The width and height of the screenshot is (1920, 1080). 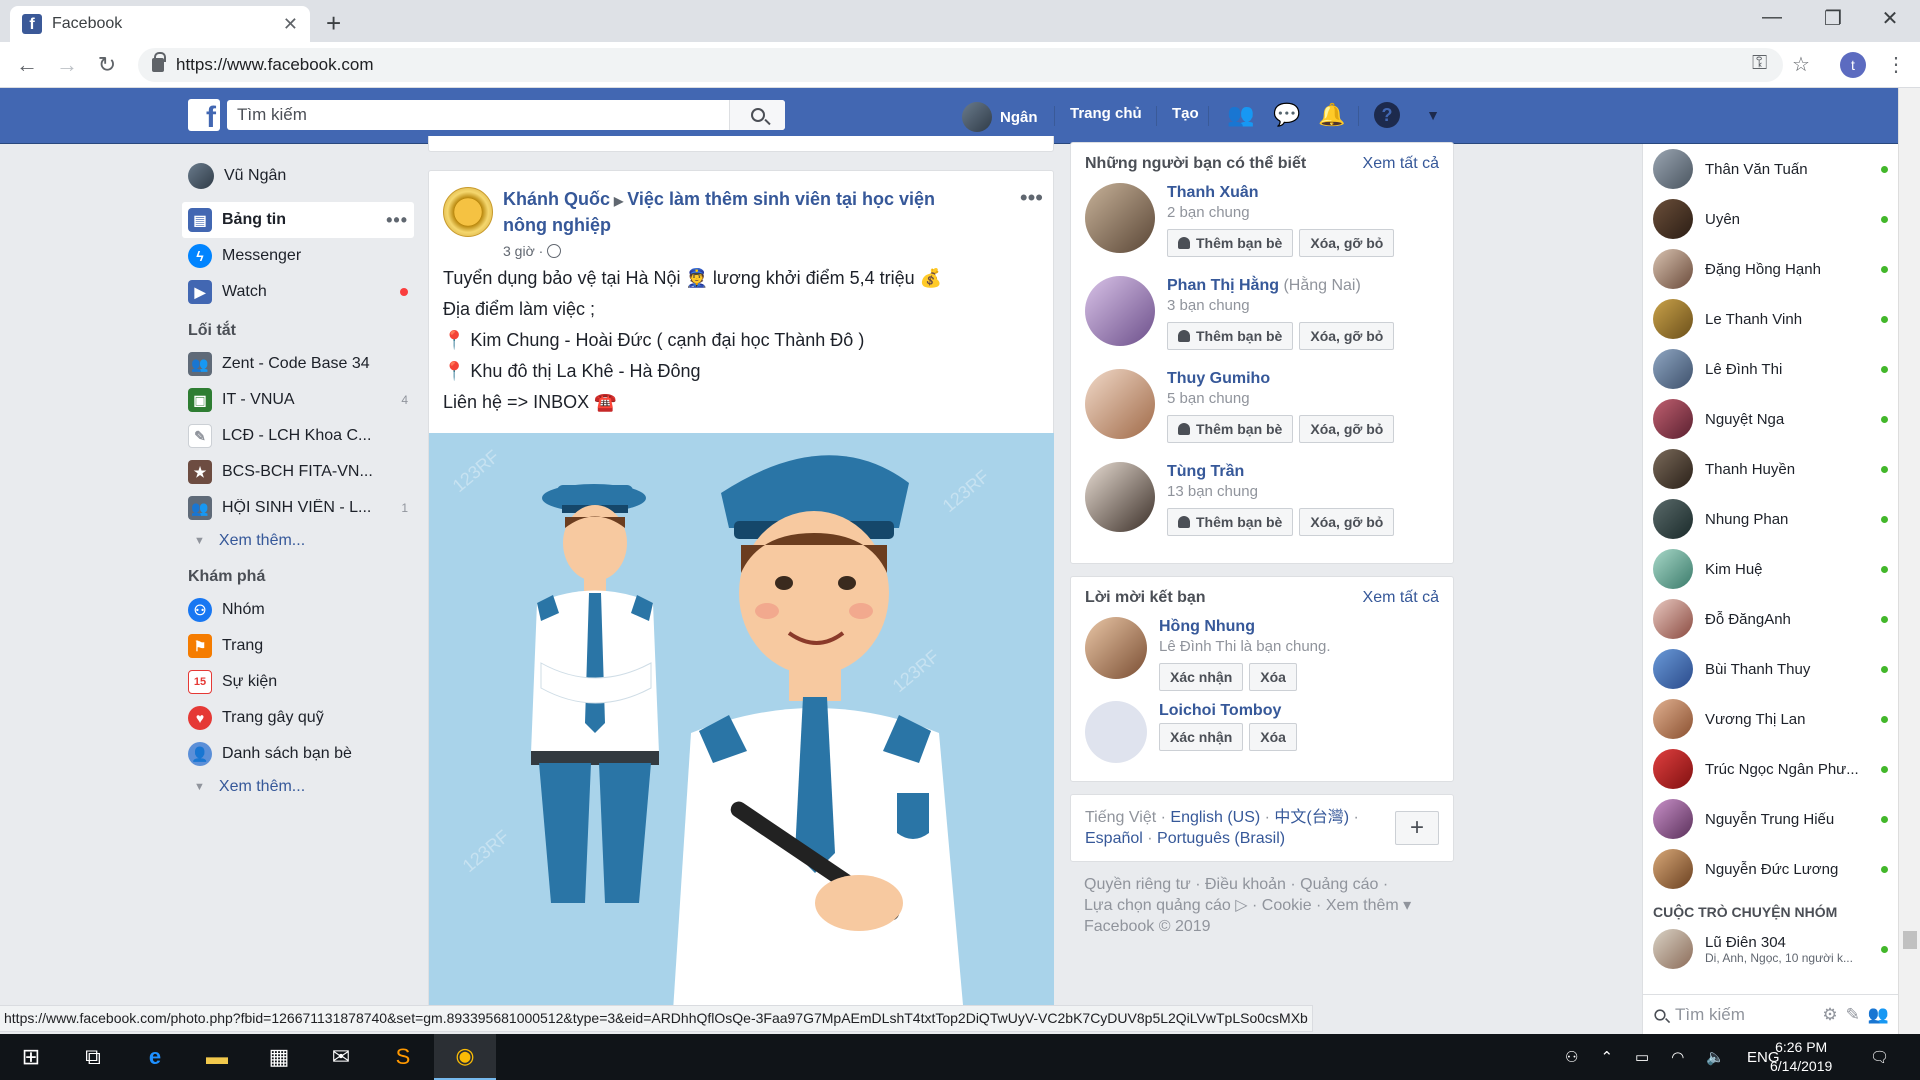 What do you see at coordinates (298, 682) in the screenshot?
I see `sidebar-item-events: 15 Sự kiện` at bounding box center [298, 682].